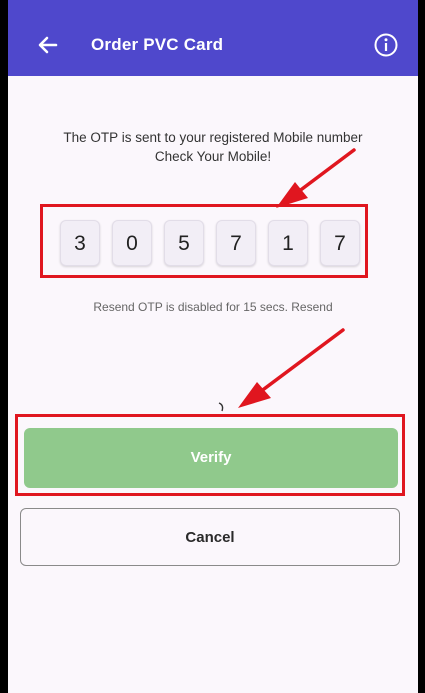 The height and width of the screenshot is (693, 425). What do you see at coordinates (157, 44) in the screenshot?
I see `page-title: Order PVC Card` at bounding box center [157, 44].